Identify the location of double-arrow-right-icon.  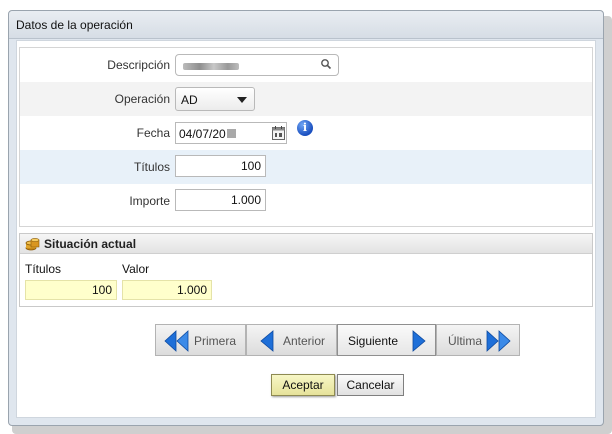
(498, 341).